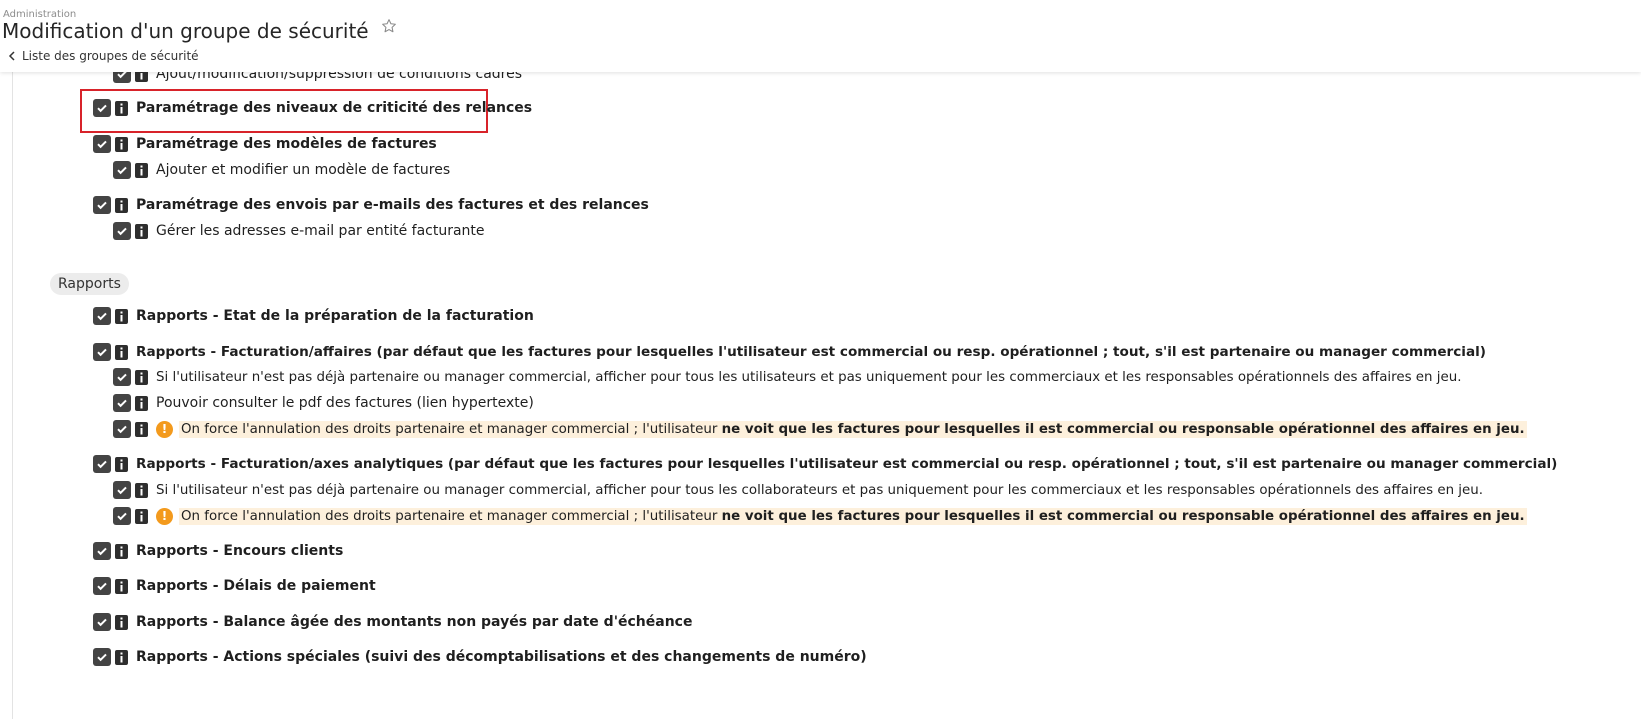  What do you see at coordinates (11, 56) in the screenshot?
I see `chevron-left-icon` at bounding box center [11, 56].